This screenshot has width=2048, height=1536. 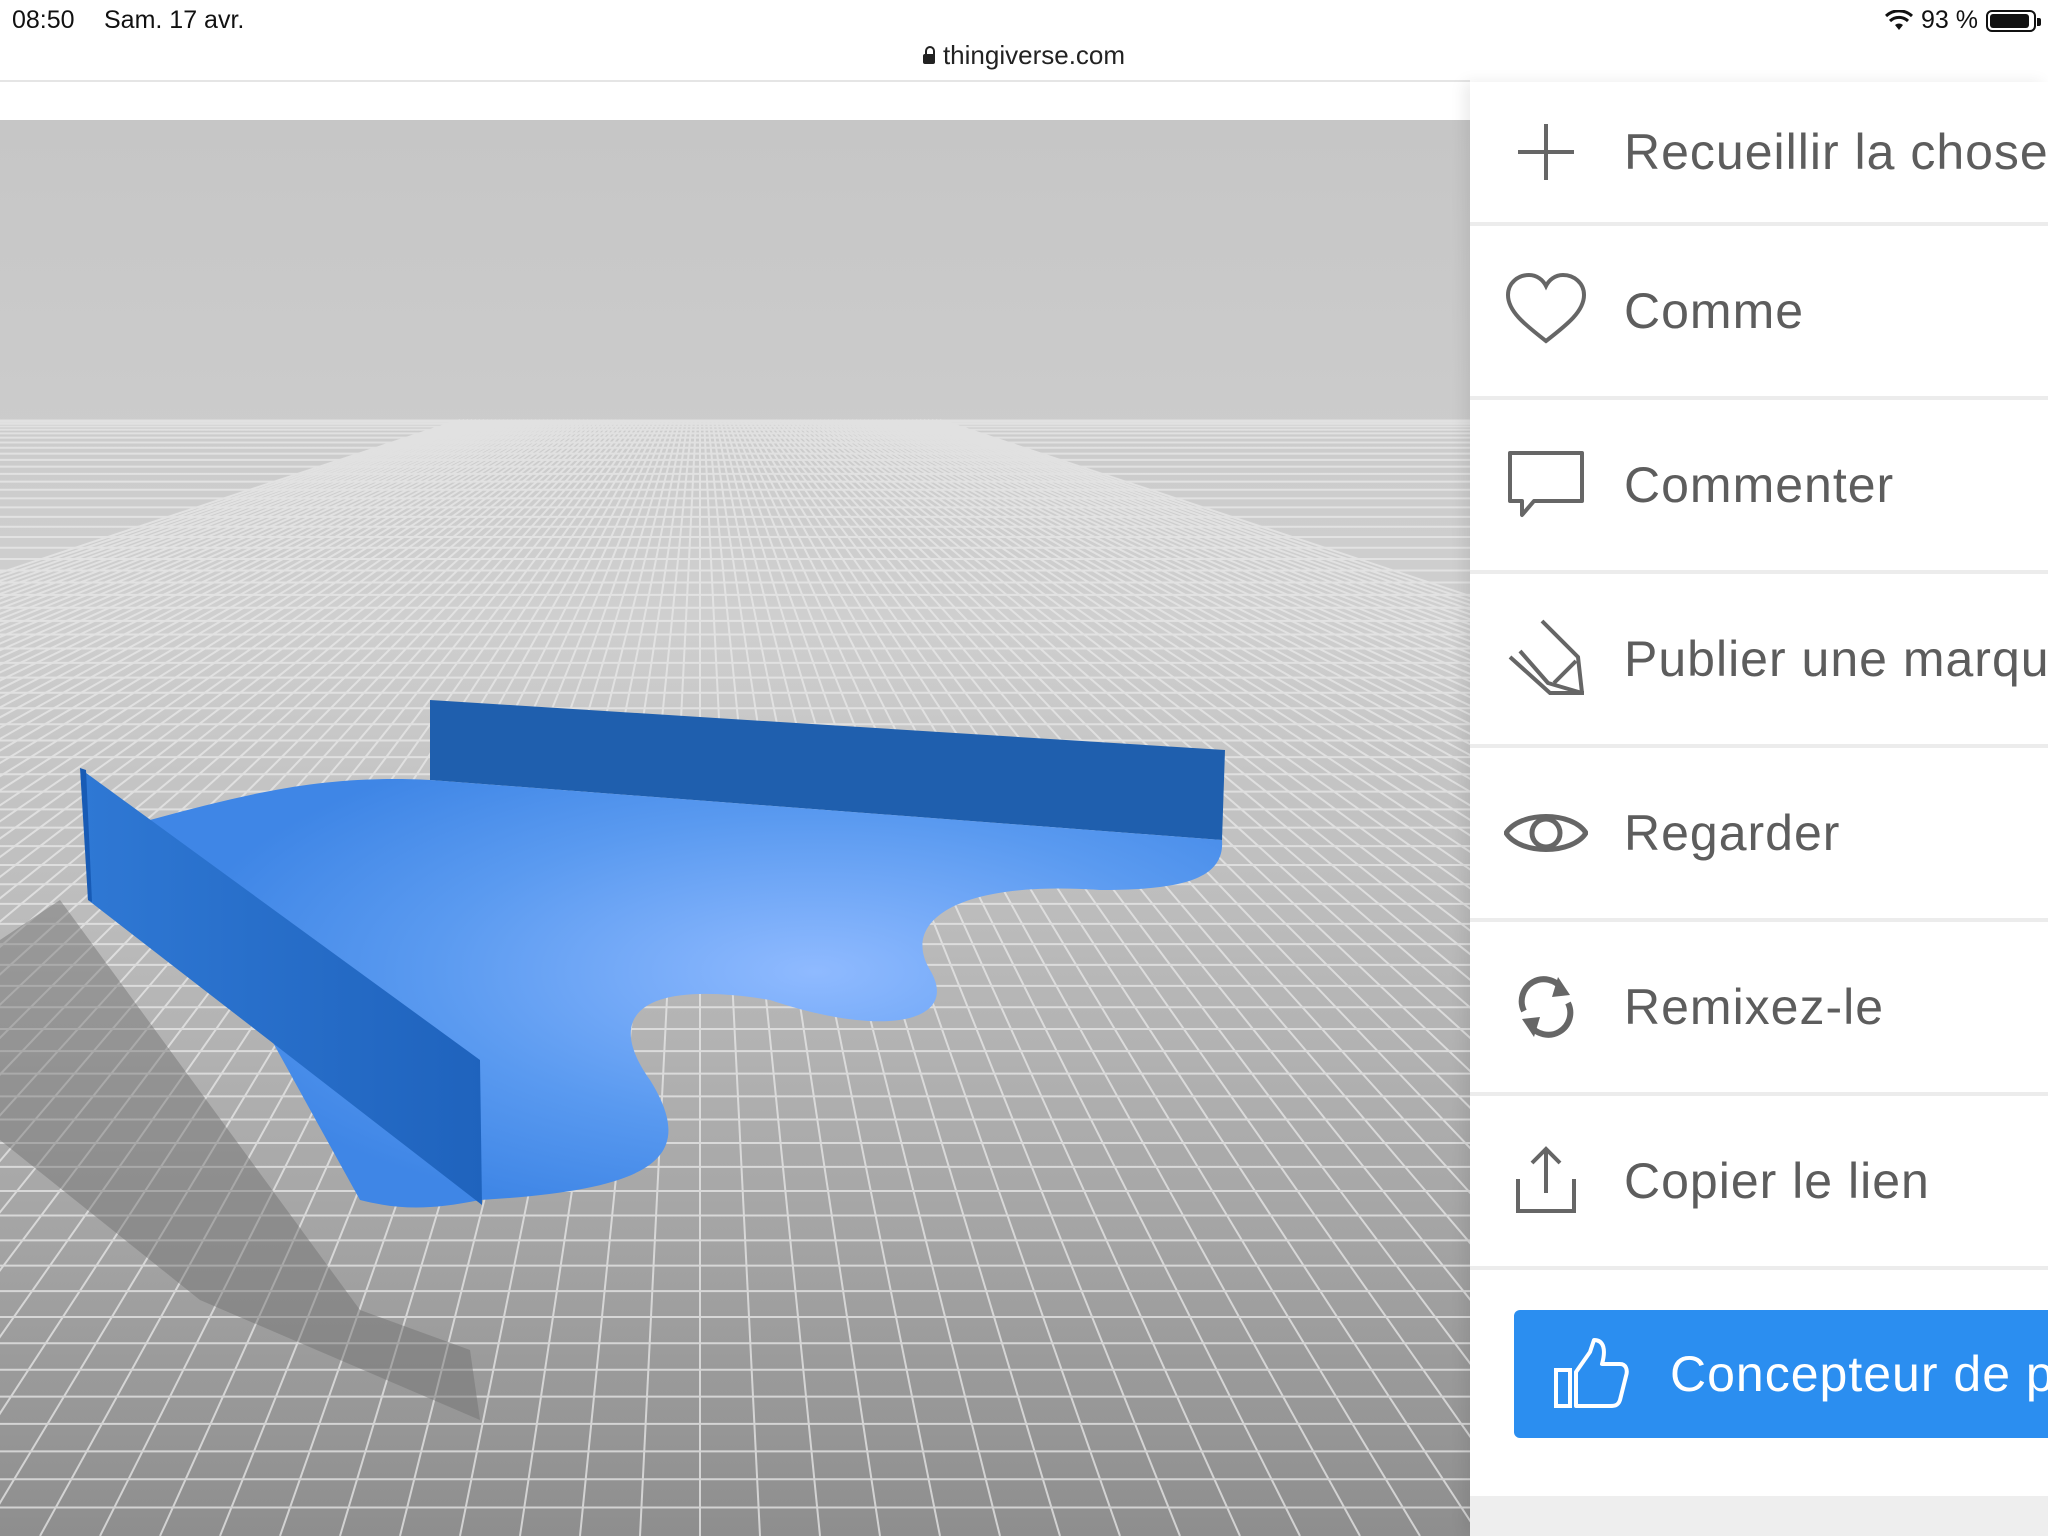 What do you see at coordinates (1591, 1373) in the screenshot?
I see `thumbs-up-icon` at bounding box center [1591, 1373].